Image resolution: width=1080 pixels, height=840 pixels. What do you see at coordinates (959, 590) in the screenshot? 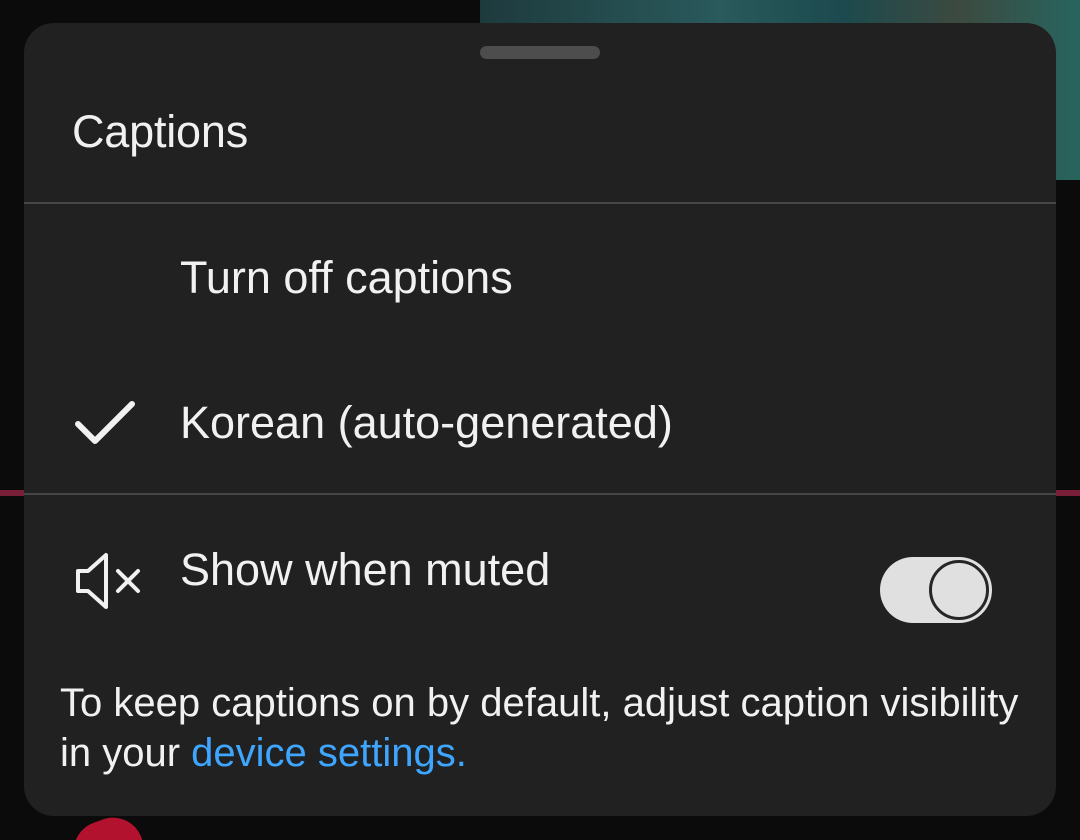
I see `toggle-knob` at bounding box center [959, 590].